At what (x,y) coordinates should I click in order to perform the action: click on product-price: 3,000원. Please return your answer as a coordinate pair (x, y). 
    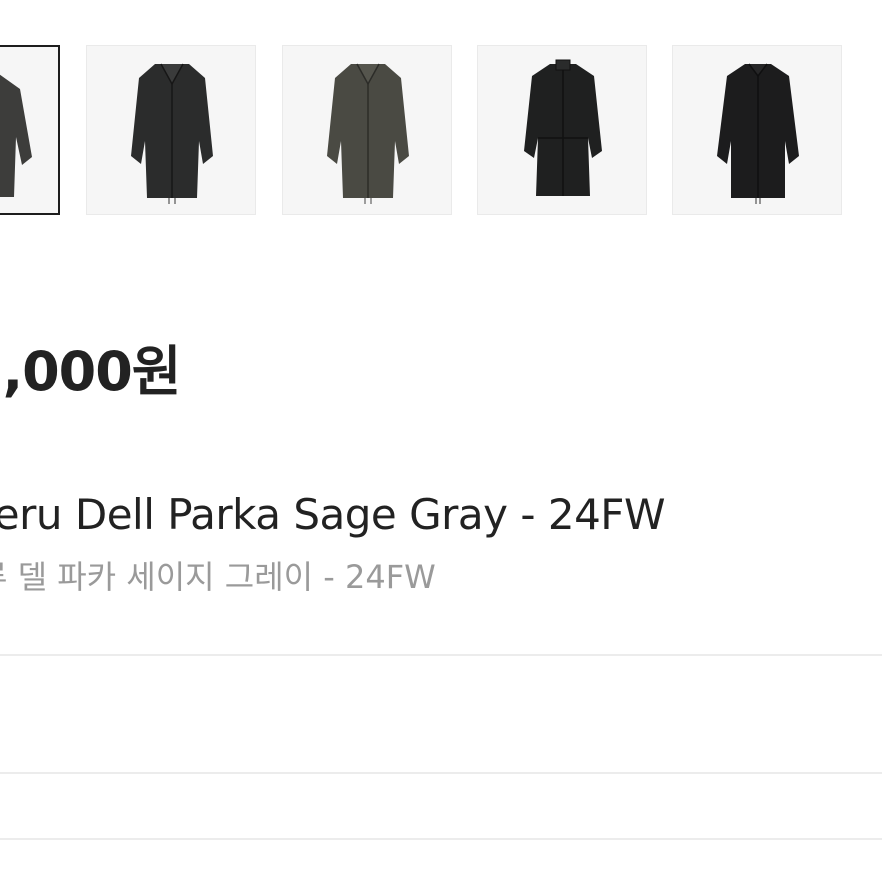
    Looking at the image, I should click on (90, 371).